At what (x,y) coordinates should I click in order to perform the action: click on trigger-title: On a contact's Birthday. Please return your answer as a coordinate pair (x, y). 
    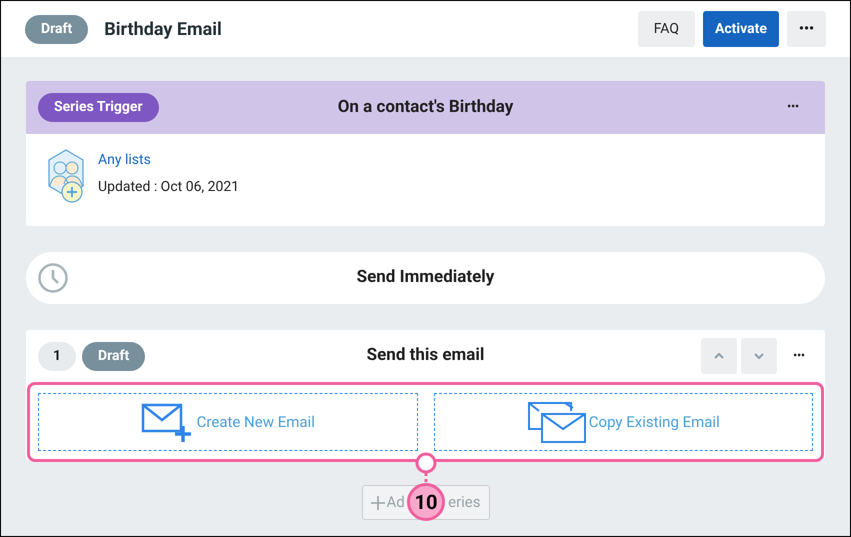
    Looking at the image, I should click on (426, 107).